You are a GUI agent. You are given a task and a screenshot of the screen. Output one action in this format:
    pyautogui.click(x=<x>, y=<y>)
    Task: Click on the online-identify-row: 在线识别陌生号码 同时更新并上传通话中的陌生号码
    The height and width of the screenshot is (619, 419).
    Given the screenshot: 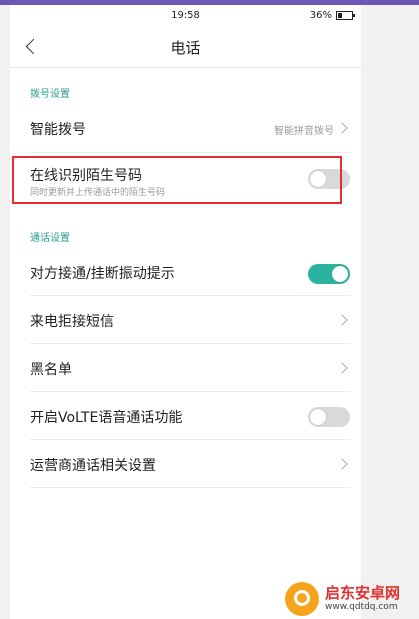 What is the action you would take?
    pyautogui.click(x=190, y=179)
    